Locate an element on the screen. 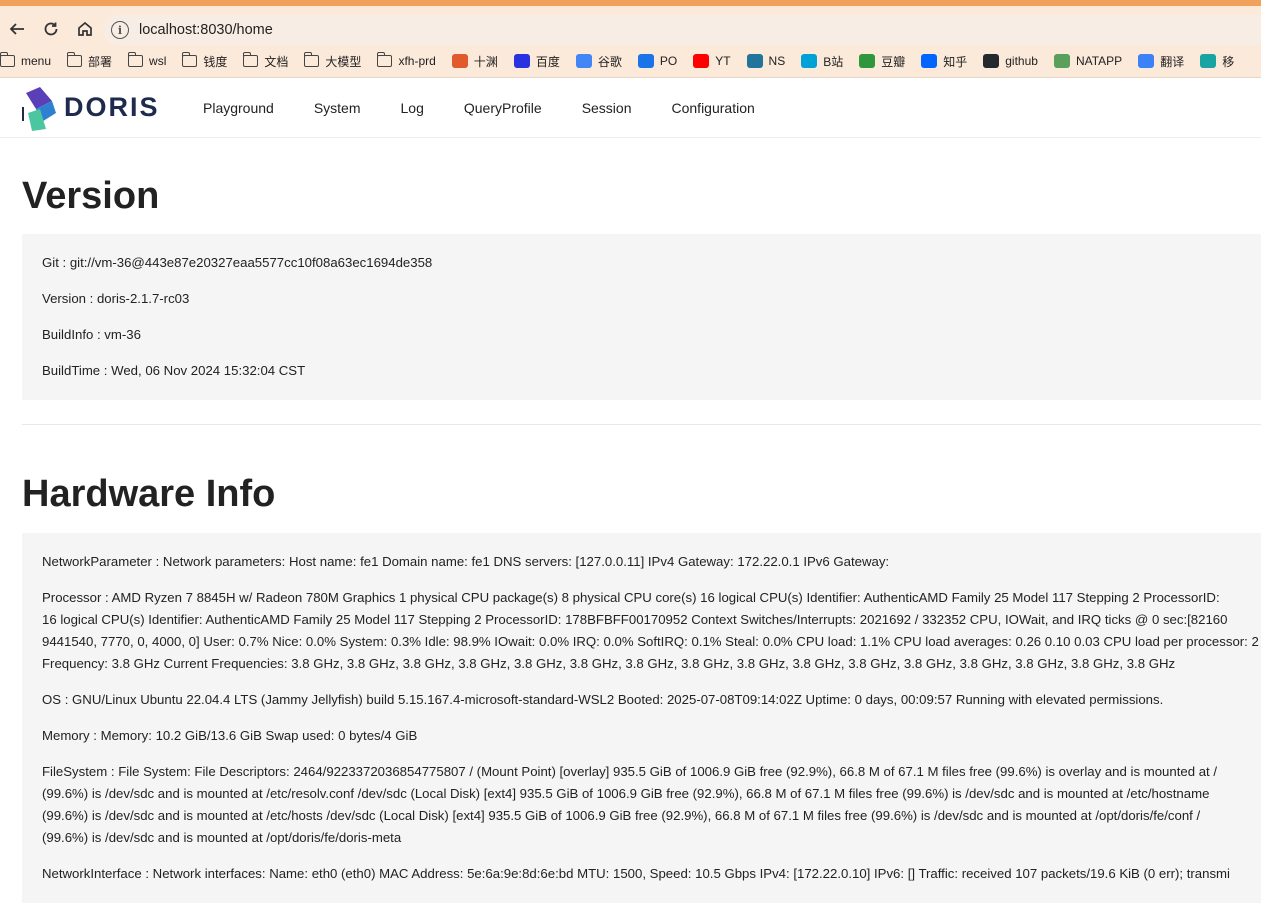 The height and width of the screenshot is (911, 1261). bookmark-label: NATAPP is located at coordinates (1099, 61).